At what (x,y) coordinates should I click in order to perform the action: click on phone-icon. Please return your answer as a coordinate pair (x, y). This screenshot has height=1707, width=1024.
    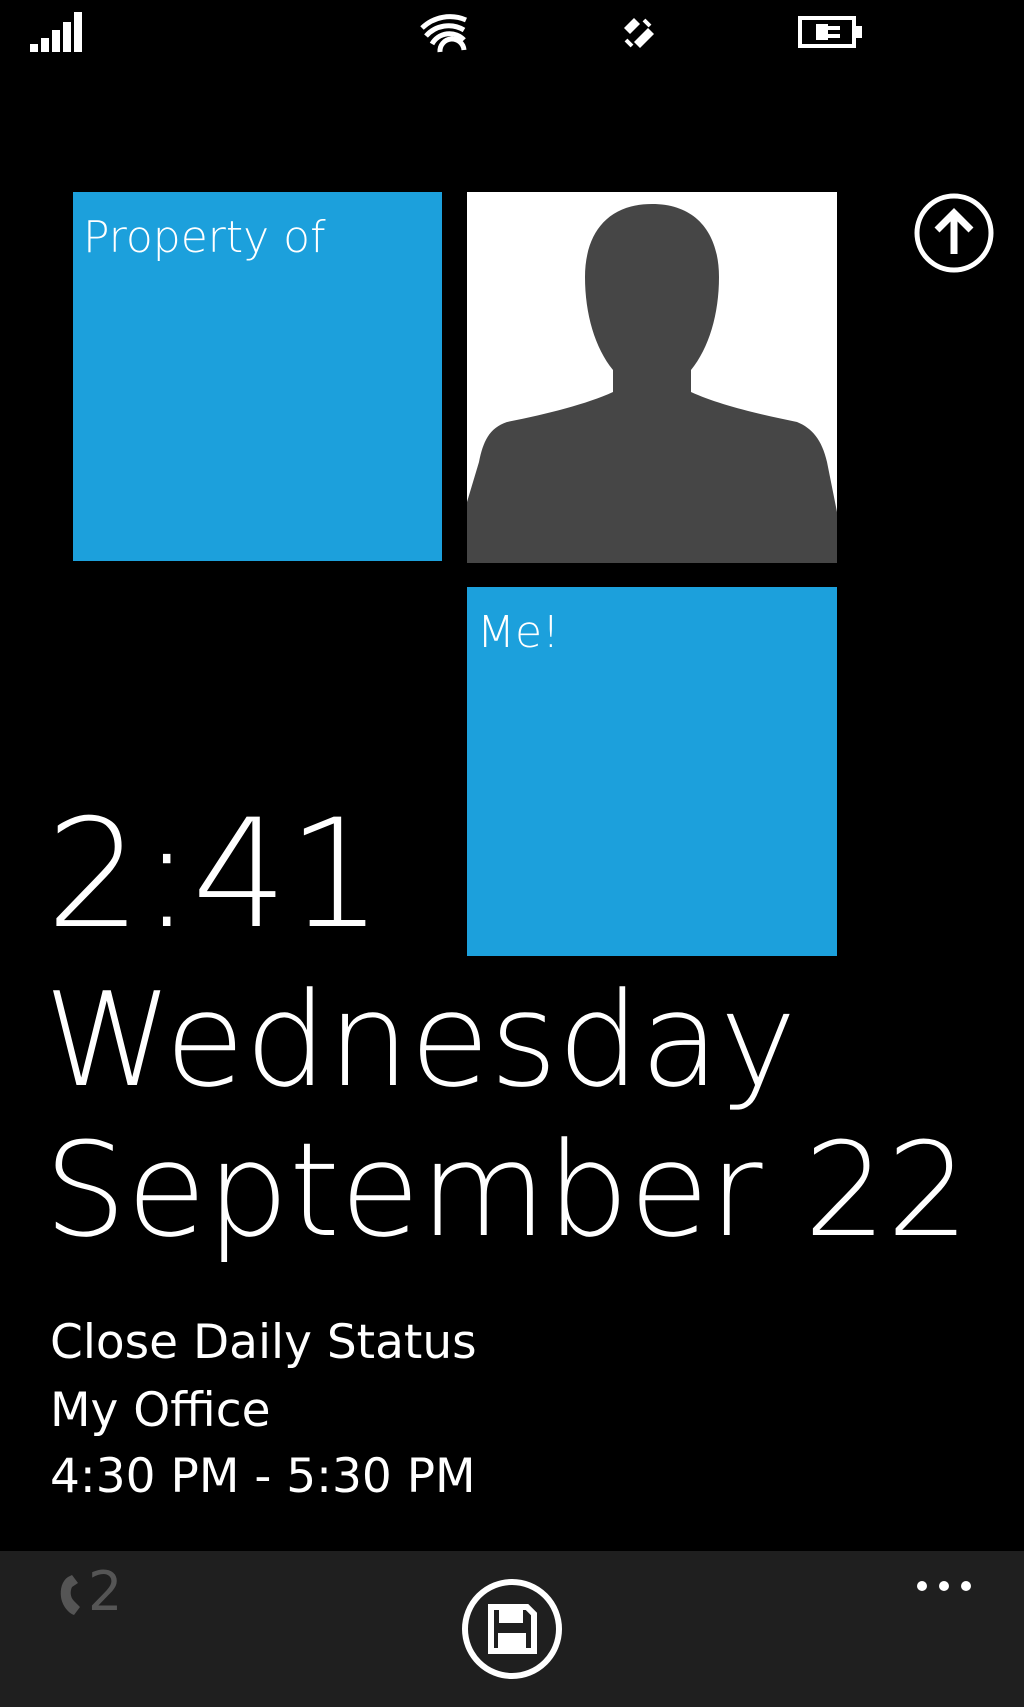
    Looking at the image, I should click on (70, 1595).